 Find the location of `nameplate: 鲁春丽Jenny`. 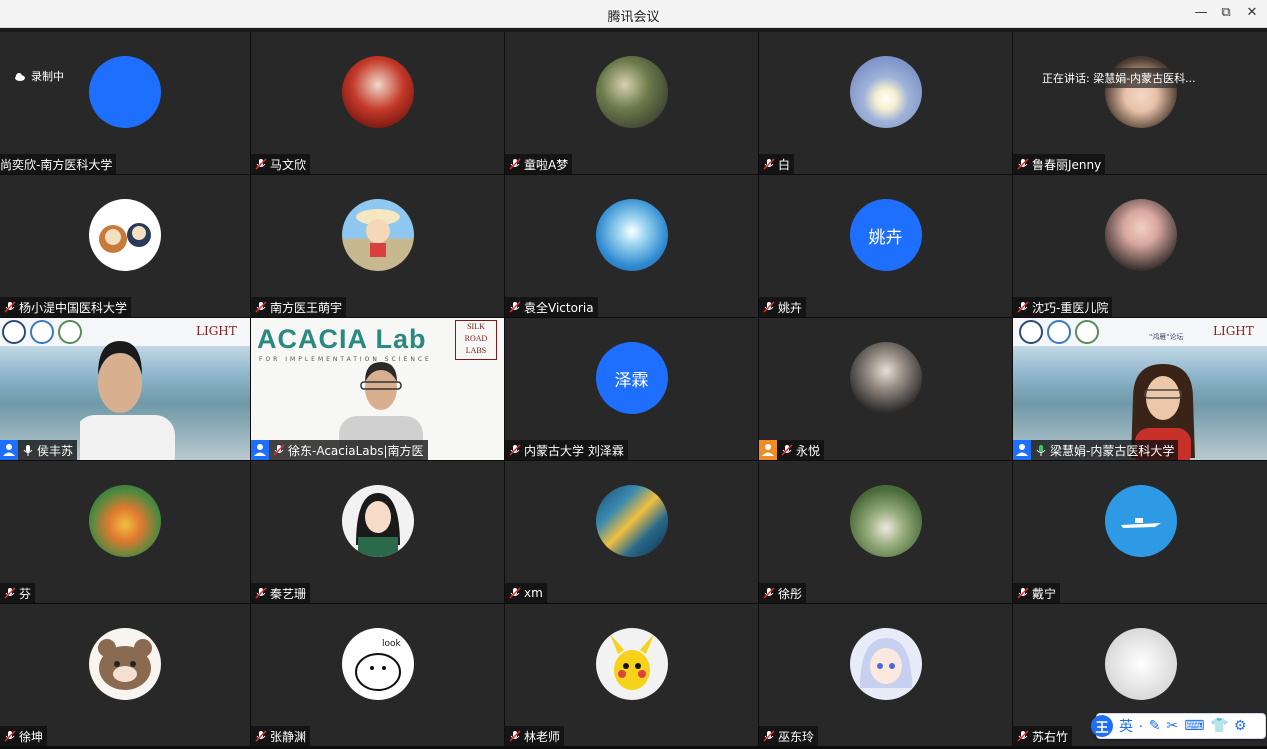

nameplate: 鲁春丽Jenny is located at coordinates (1059, 164).